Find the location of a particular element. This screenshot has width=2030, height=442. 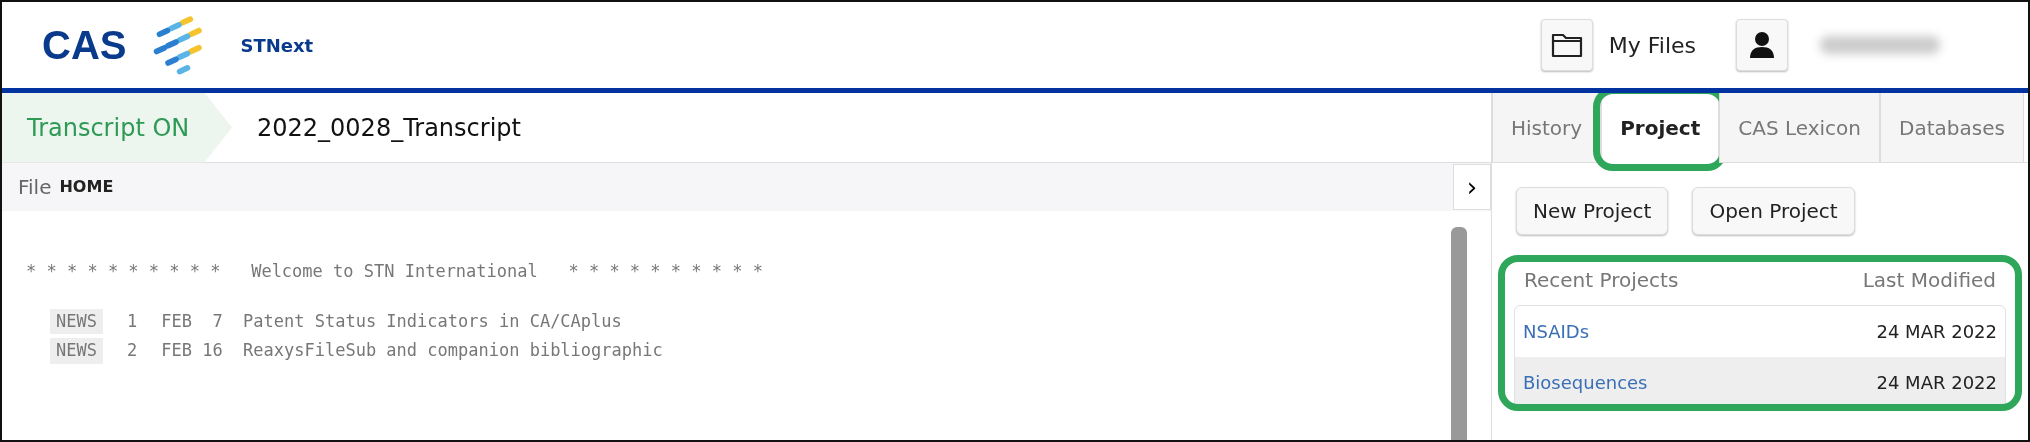

collapse-button: › is located at coordinates (1472, 187).